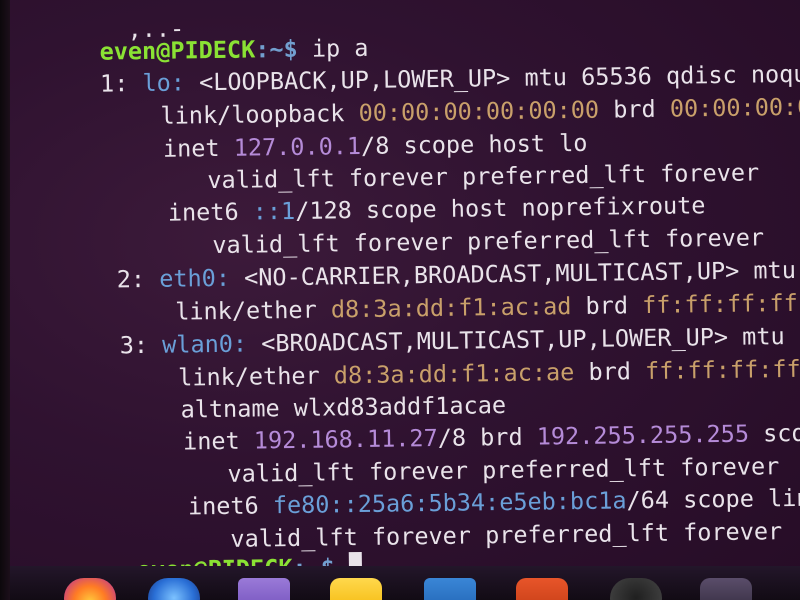 Image resolution: width=800 pixels, height=600 pixels. What do you see at coordinates (300, 392) in the screenshot?
I see `altname-line: altname wlxd83addf1acae` at bounding box center [300, 392].